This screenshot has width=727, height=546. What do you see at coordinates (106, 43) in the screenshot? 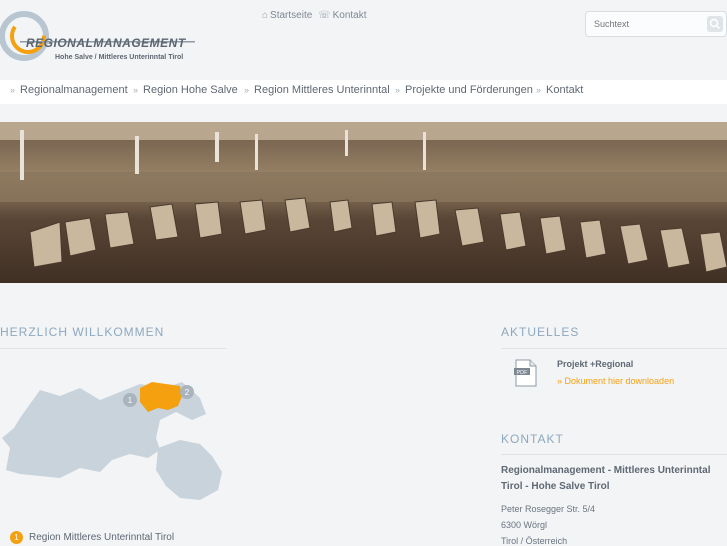
I see `logo-text: REGIONALMANAGEMENT` at bounding box center [106, 43].